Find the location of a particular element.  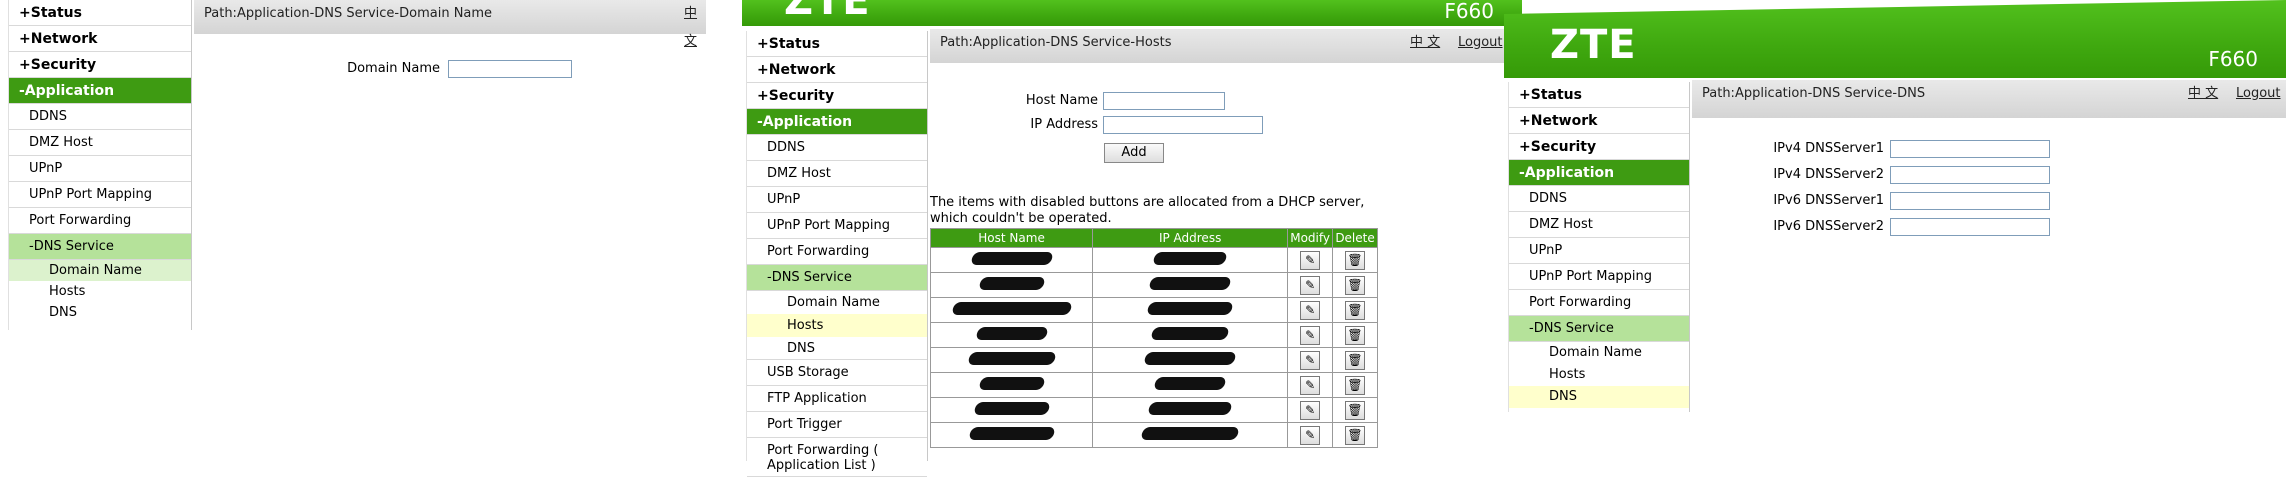

nav-port-forwarding-app-list: Port Forwarding ( Application List ) is located at coordinates (837, 457).